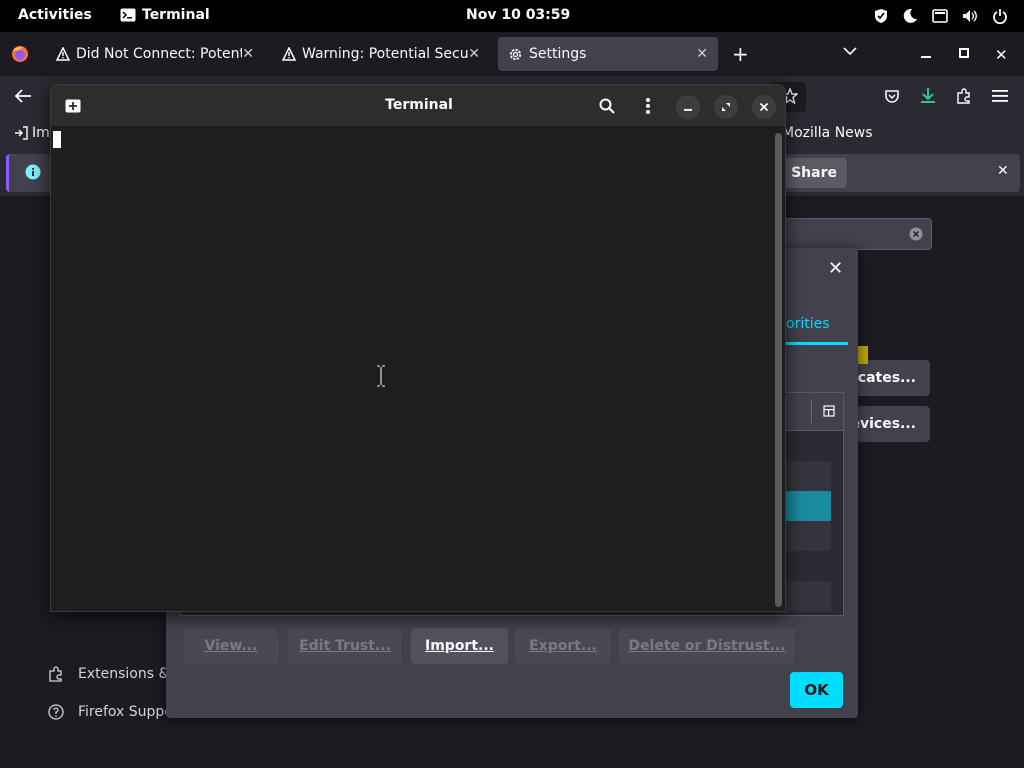  What do you see at coordinates (817, 343) in the screenshot?
I see `active-tab-indicator` at bounding box center [817, 343].